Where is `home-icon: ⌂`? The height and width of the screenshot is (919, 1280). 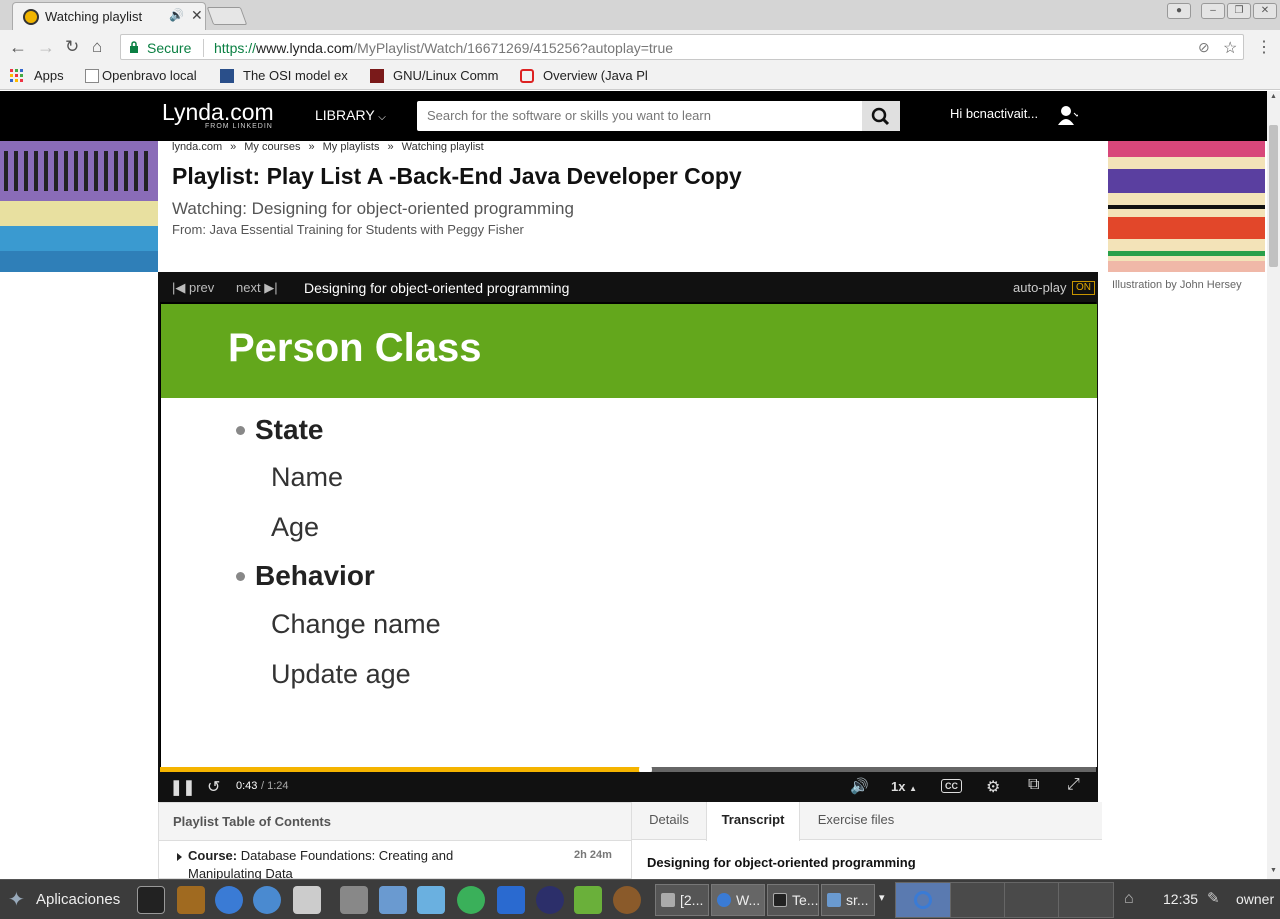 home-icon: ⌂ is located at coordinates (97, 47).